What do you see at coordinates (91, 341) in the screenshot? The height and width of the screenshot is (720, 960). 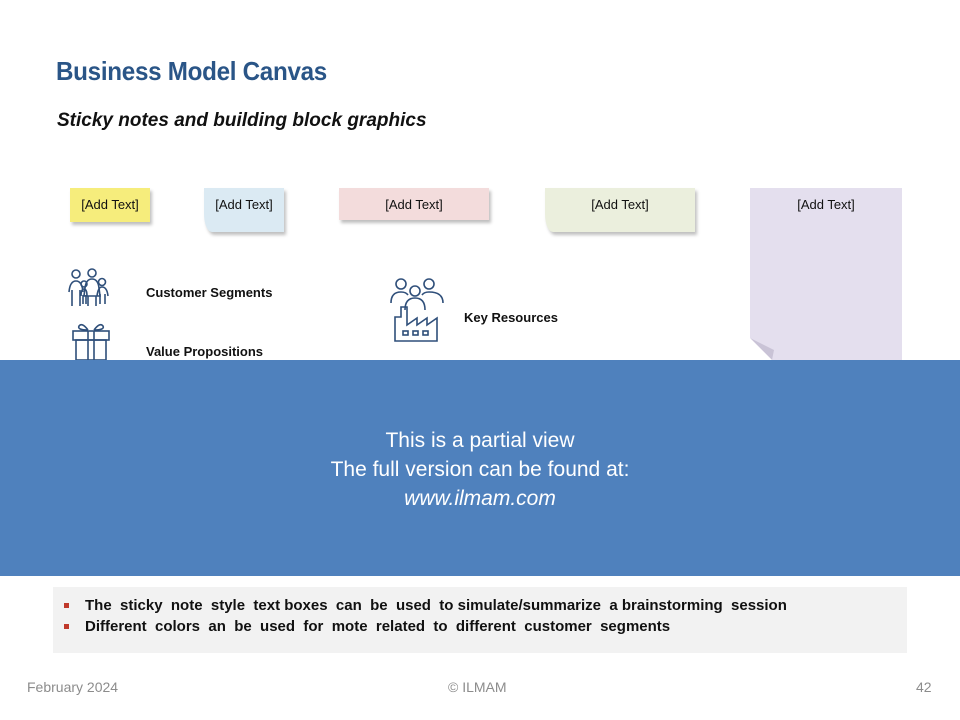 I see `gift-icon` at bounding box center [91, 341].